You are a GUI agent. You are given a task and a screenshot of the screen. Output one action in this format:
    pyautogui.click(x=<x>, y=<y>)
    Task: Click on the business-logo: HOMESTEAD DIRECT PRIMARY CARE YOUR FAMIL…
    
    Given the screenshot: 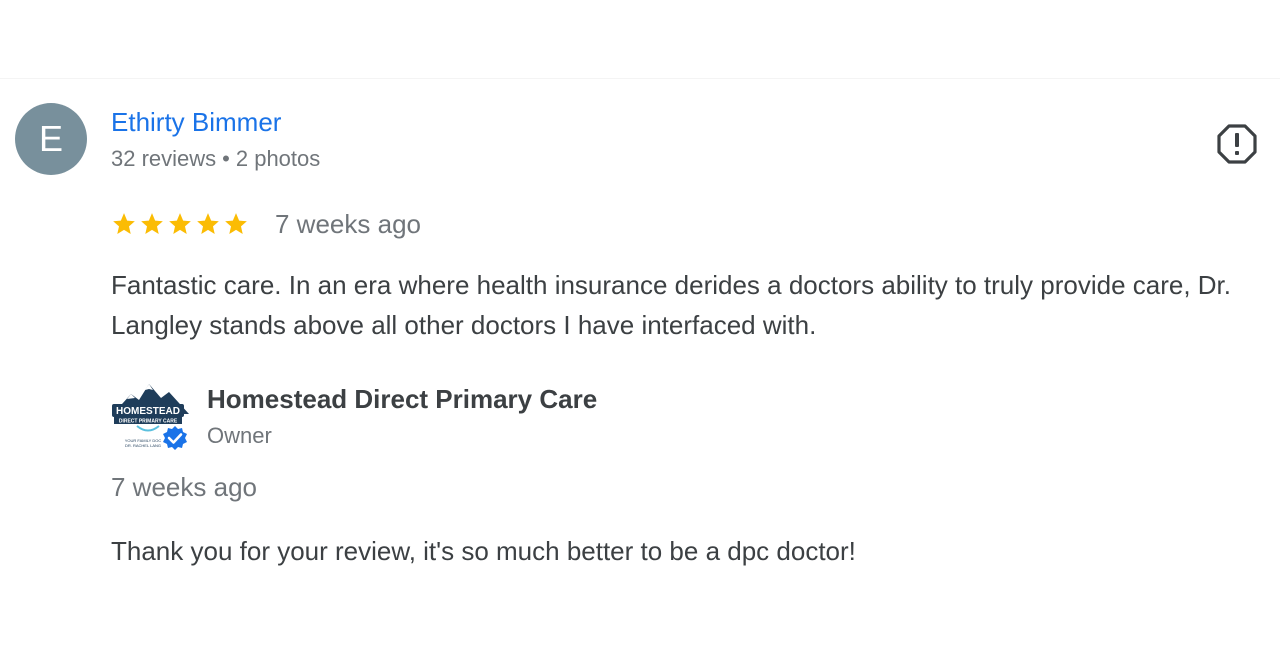 What is the action you would take?
    pyautogui.click(x=151, y=417)
    